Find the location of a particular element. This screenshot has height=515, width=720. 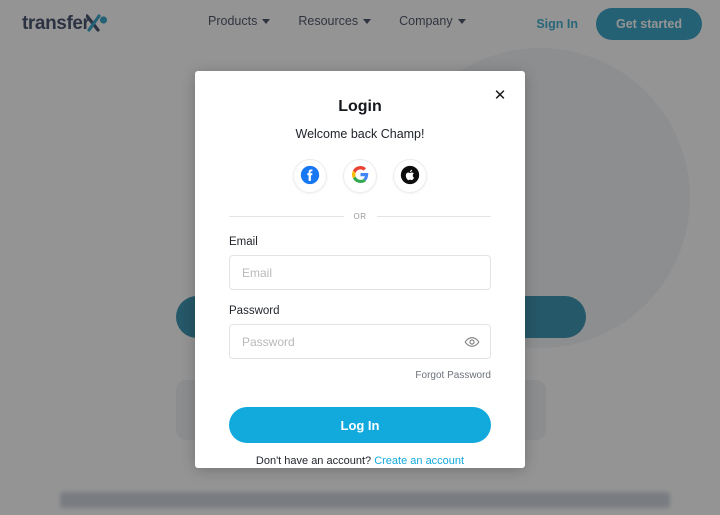

password-input-wrap is located at coordinates (360, 341).